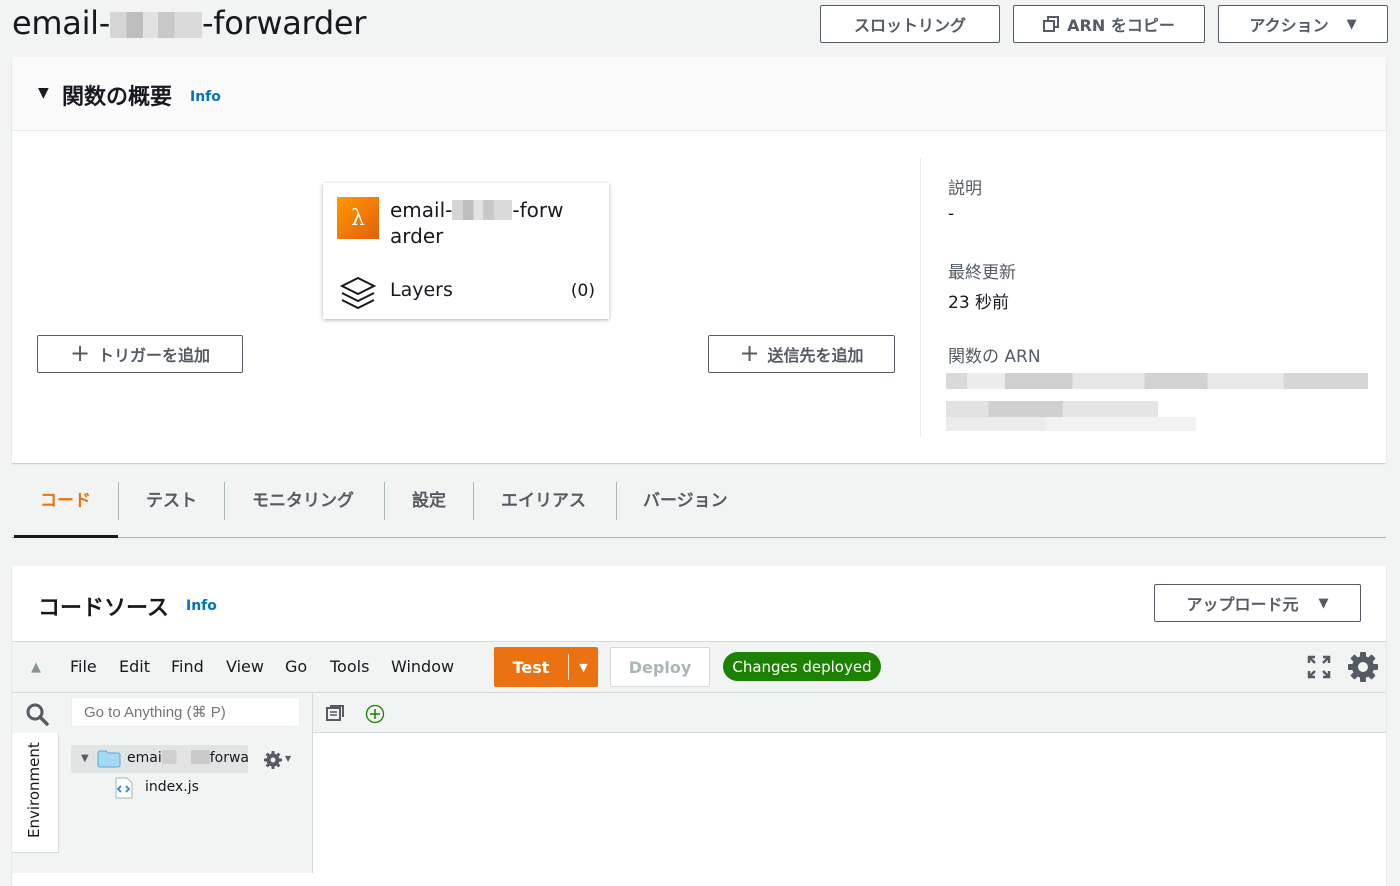 Image resolution: width=1400 pixels, height=886 pixels. I want to click on lambda-icon: λ, so click(358, 218).